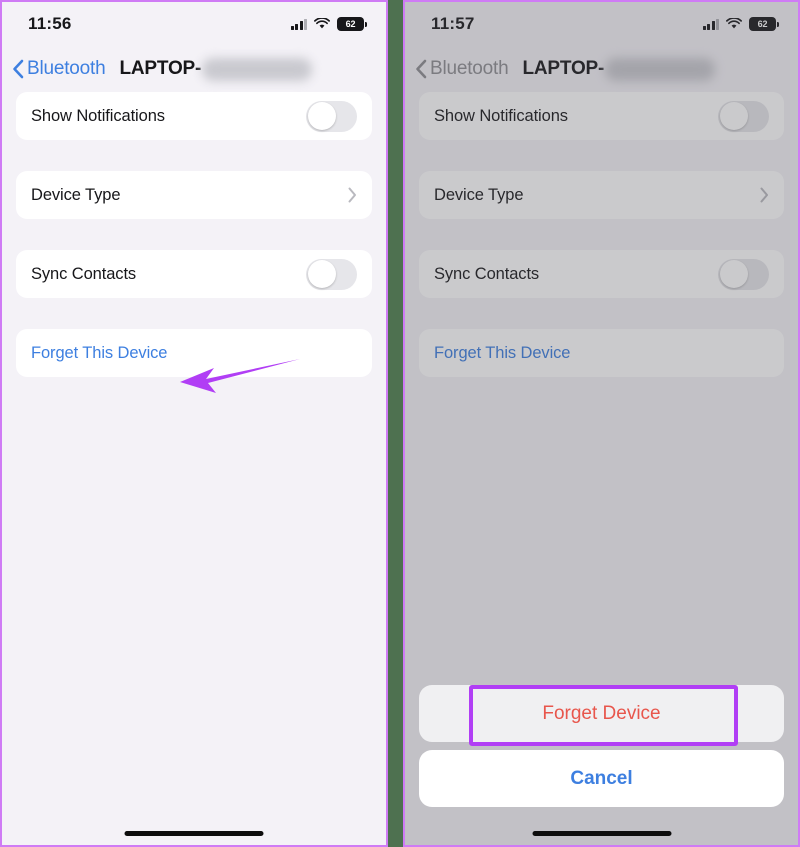 This screenshot has height=847, width=800. What do you see at coordinates (395, 423) in the screenshot?
I see `panel-divider` at bounding box center [395, 423].